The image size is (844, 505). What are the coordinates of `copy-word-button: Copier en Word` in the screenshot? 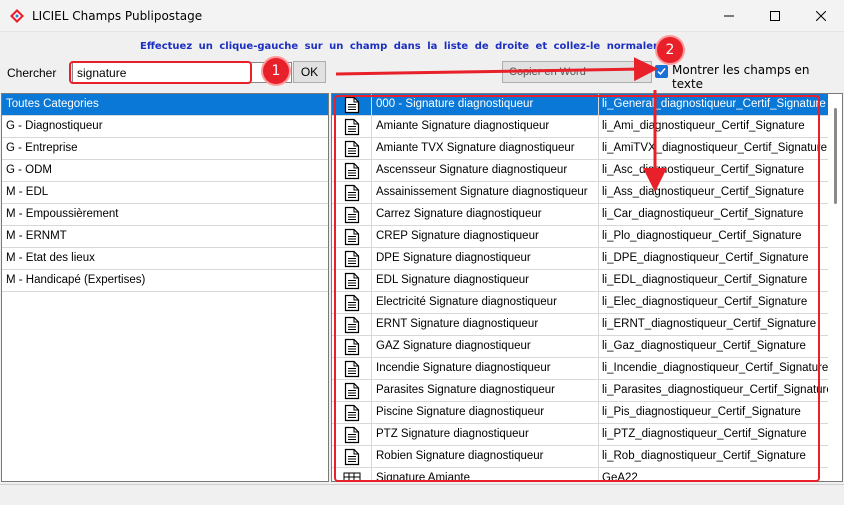 It's located at (577, 72).